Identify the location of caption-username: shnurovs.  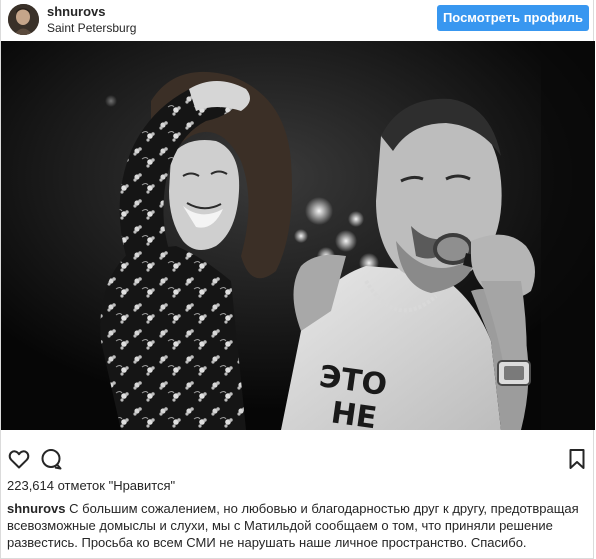
(36, 508).